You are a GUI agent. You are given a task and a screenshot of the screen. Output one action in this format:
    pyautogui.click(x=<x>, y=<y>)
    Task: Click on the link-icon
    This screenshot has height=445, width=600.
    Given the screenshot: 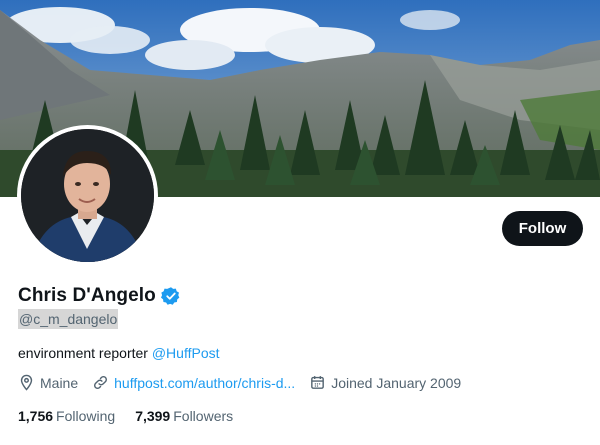 What is the action you would take?
    pyautogui.click(x=100, y=382)
    